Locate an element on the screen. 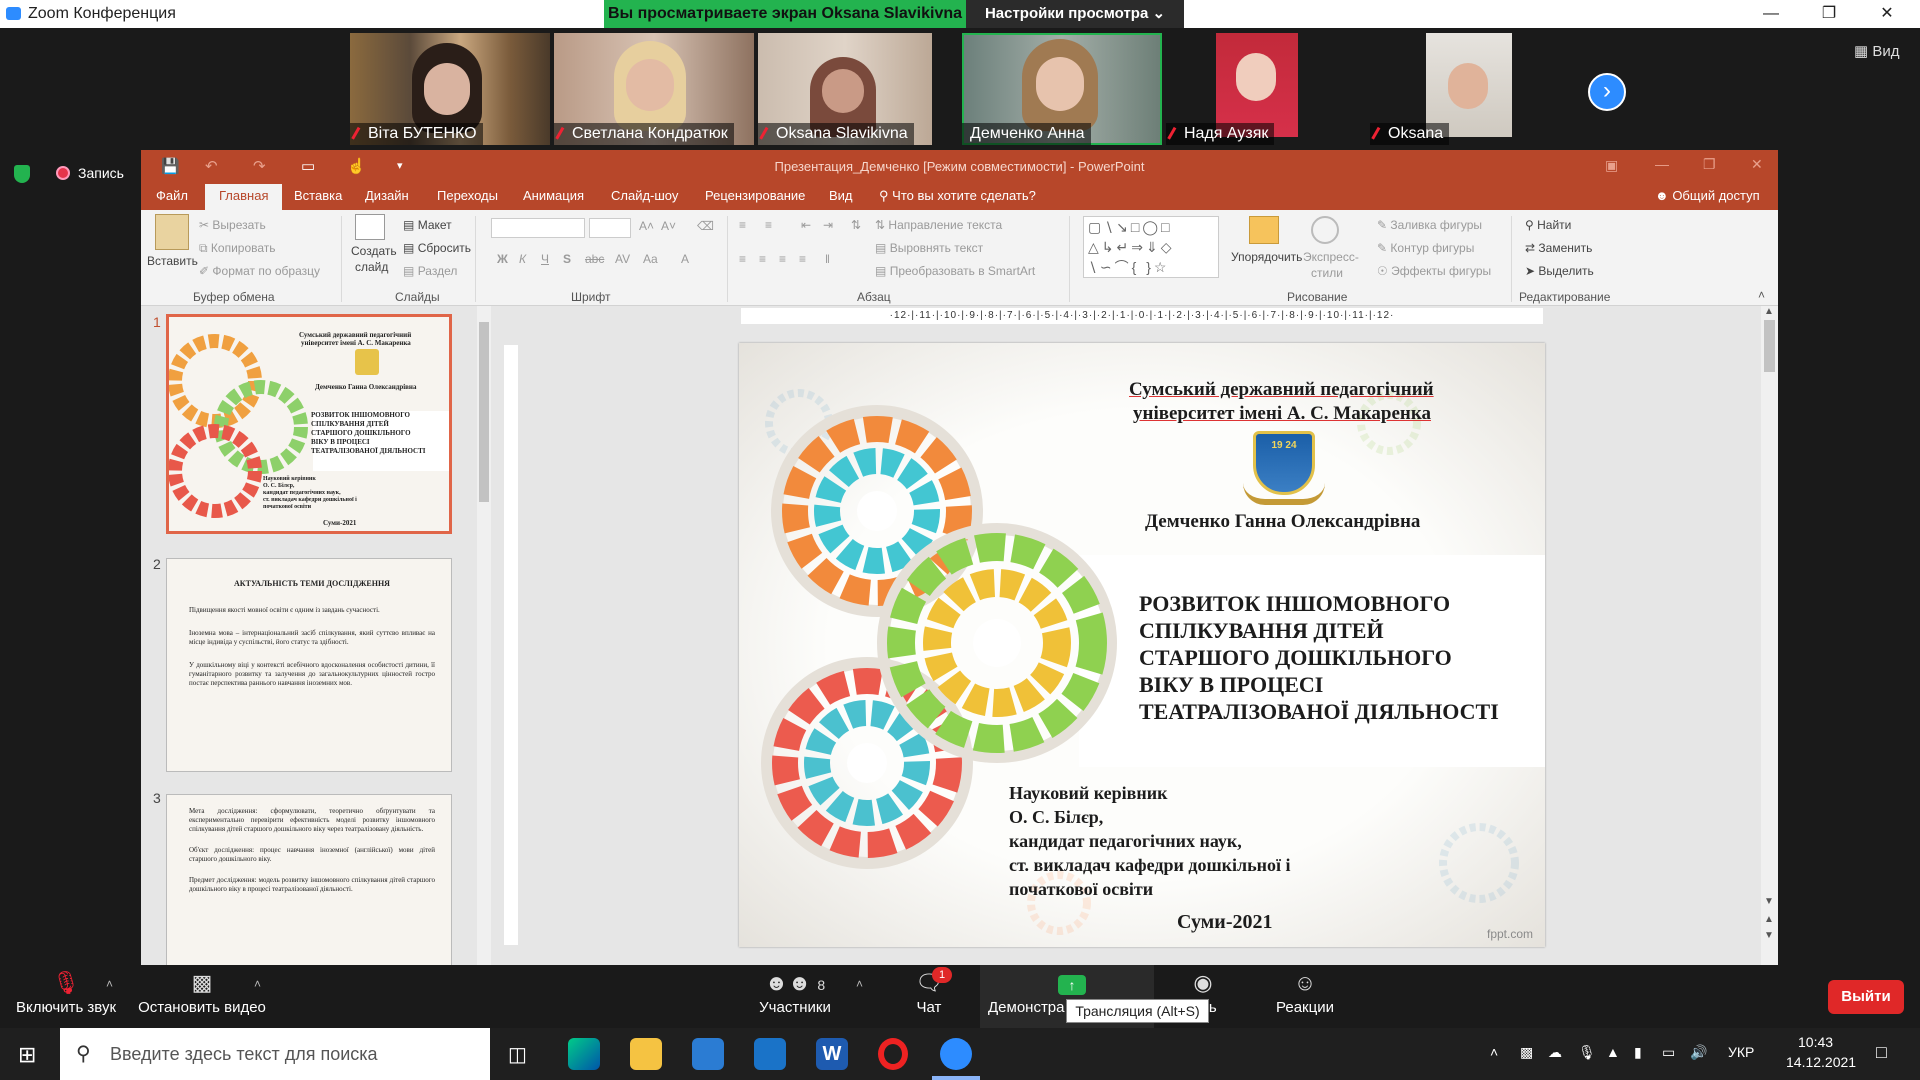 The image size is (1920, 1080). next-page-button: › is located at coordinates (1607, 92).